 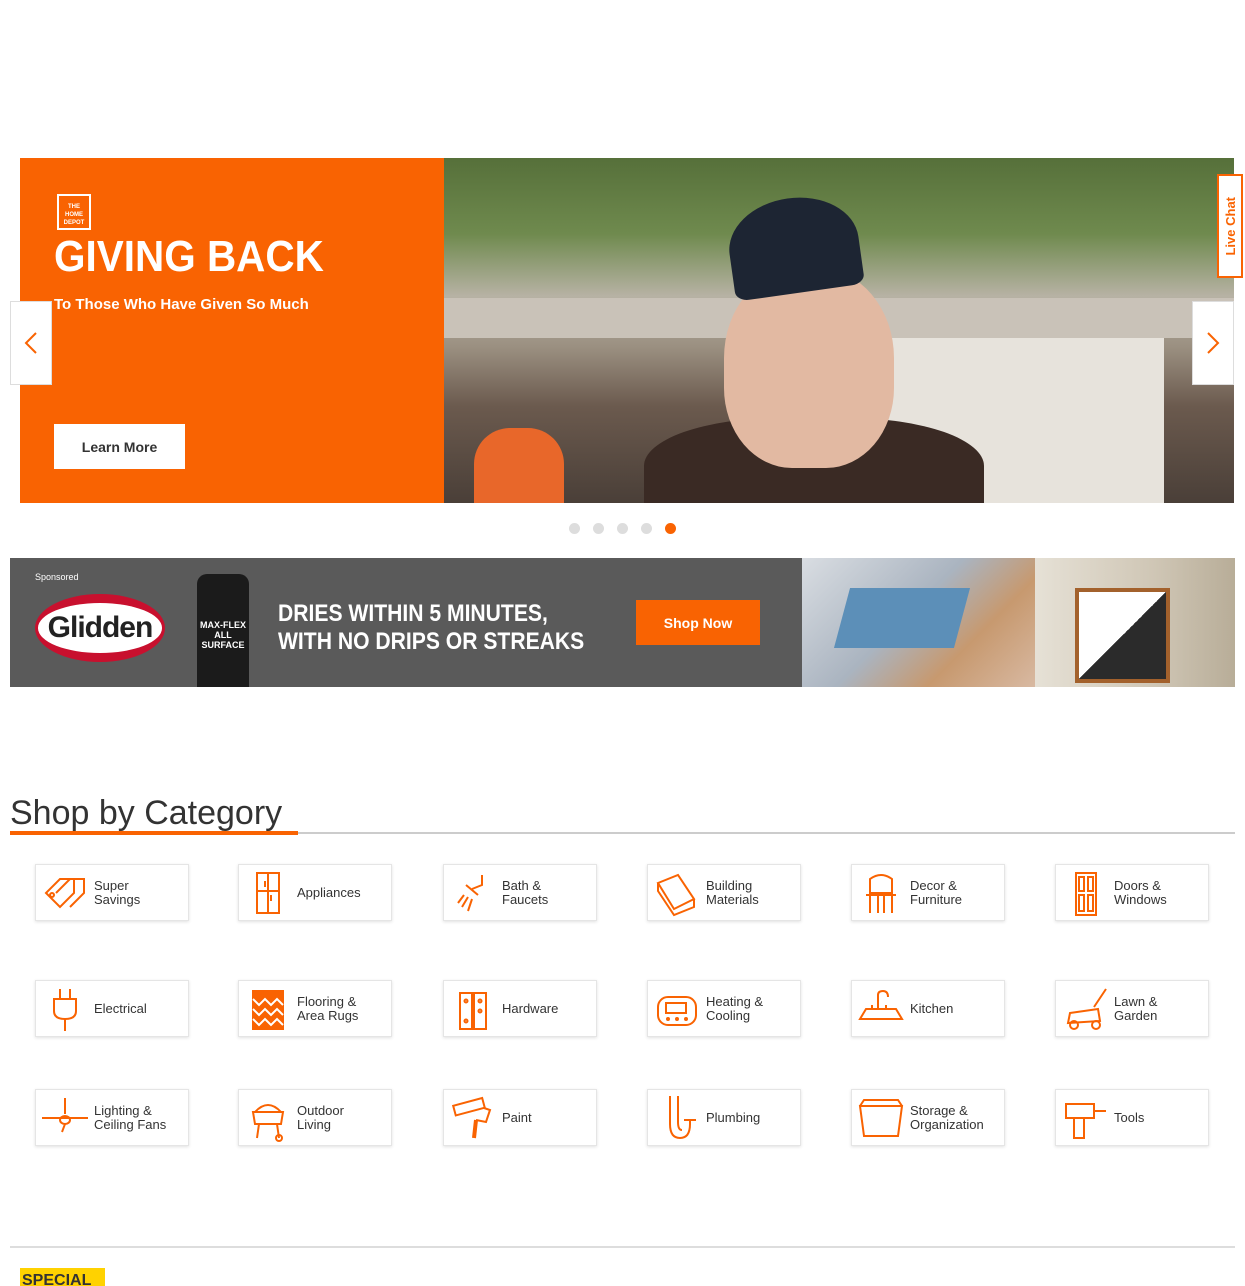 I want to click on category-tile: Bath & Faucets, so click(x=520, y=892).